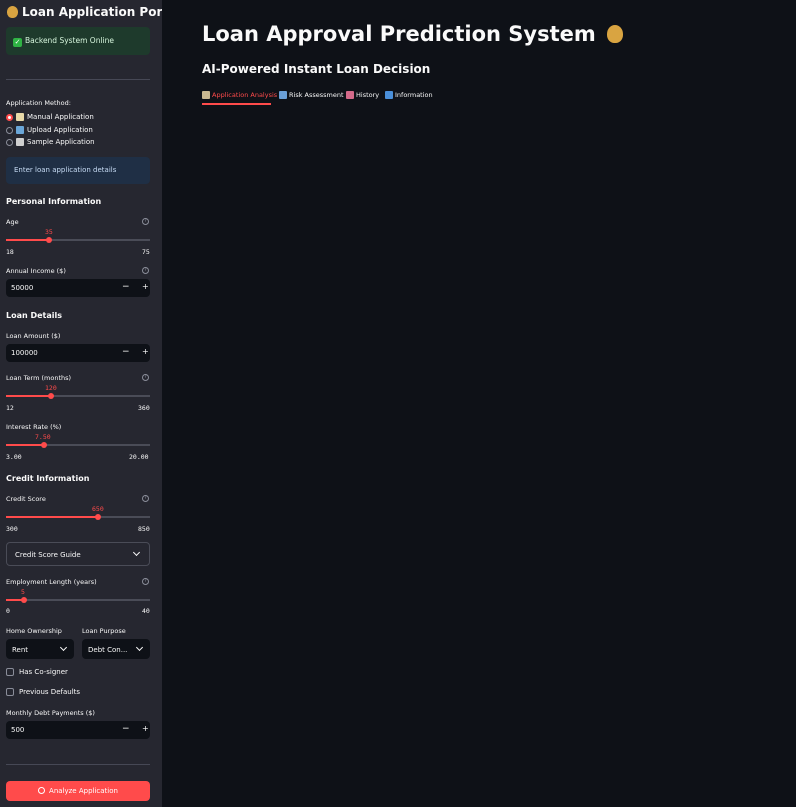 Image resolution: width=796 pixels, height=807 pixels. I want to click on memo-icon, so click(20, 117).